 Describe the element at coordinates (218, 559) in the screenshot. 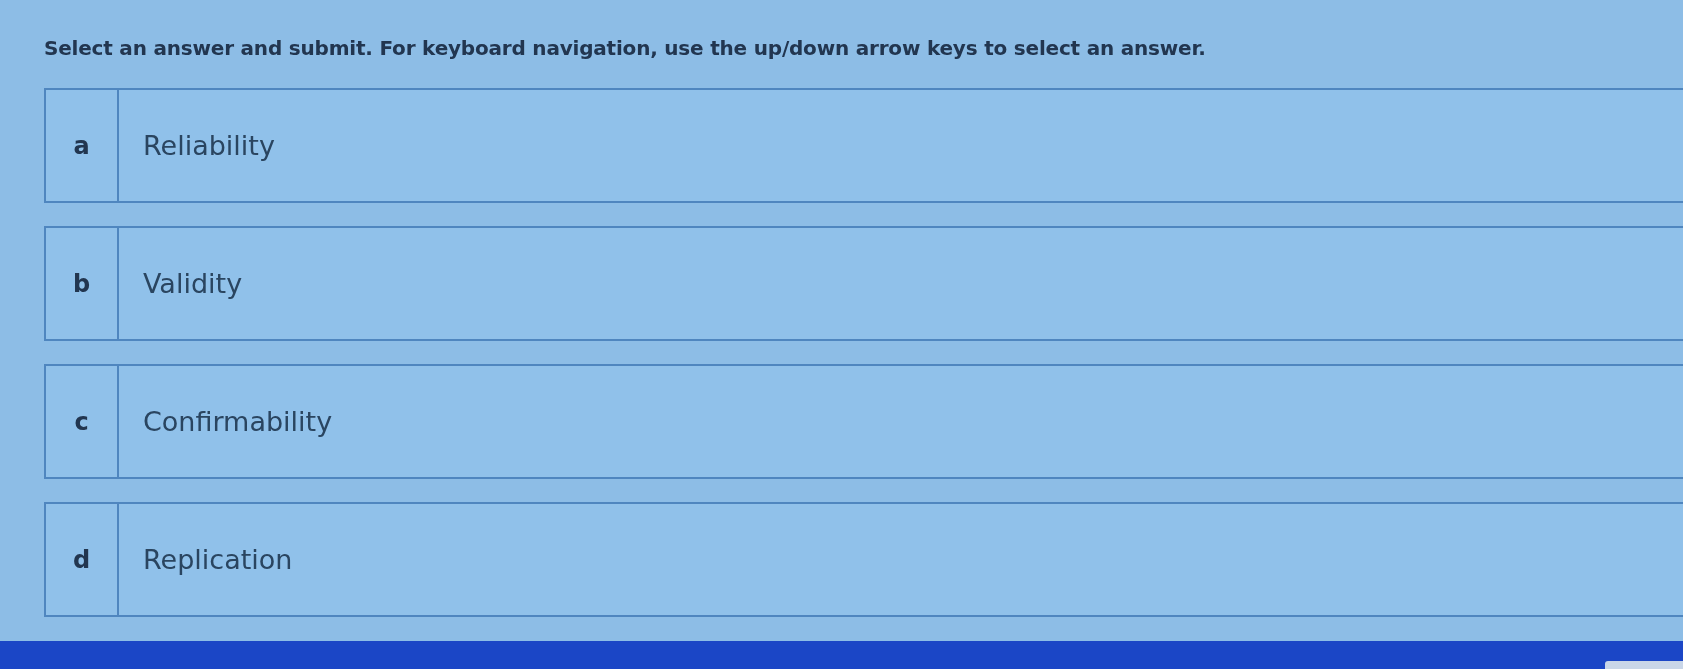

I see `option-label: Replication` at that location.